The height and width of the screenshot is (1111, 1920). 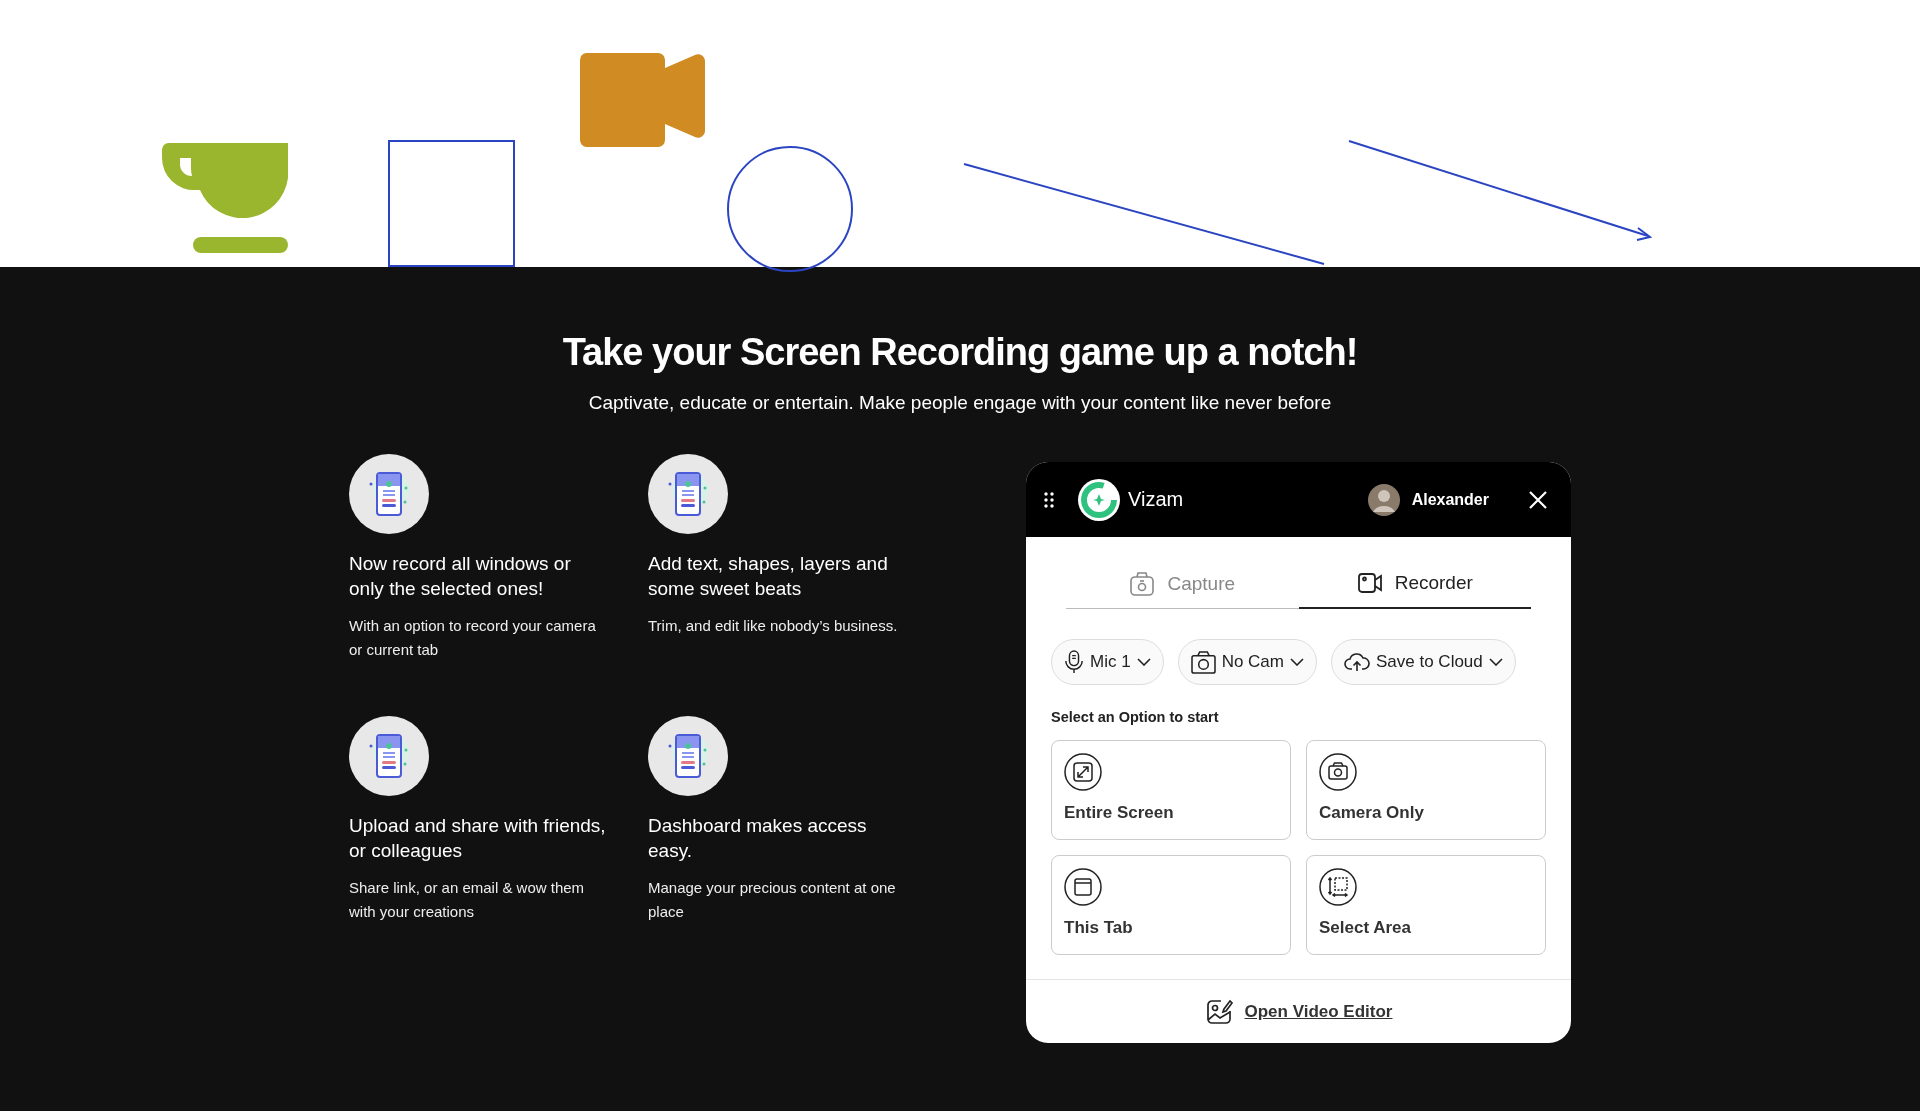 What do you see at coordinates (1182, 584) in the screenshot?
I see `tab: Capture` at bounding box center [1182, 584].